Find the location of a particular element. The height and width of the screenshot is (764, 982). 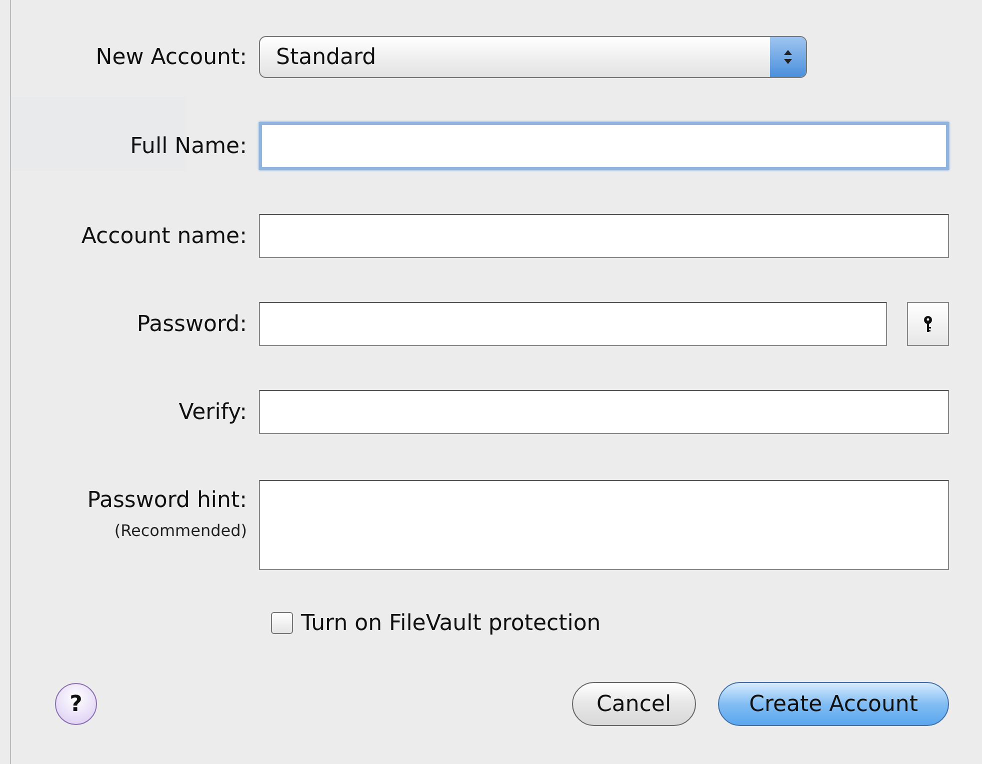

hint-field is located at coordinates (604, 525).